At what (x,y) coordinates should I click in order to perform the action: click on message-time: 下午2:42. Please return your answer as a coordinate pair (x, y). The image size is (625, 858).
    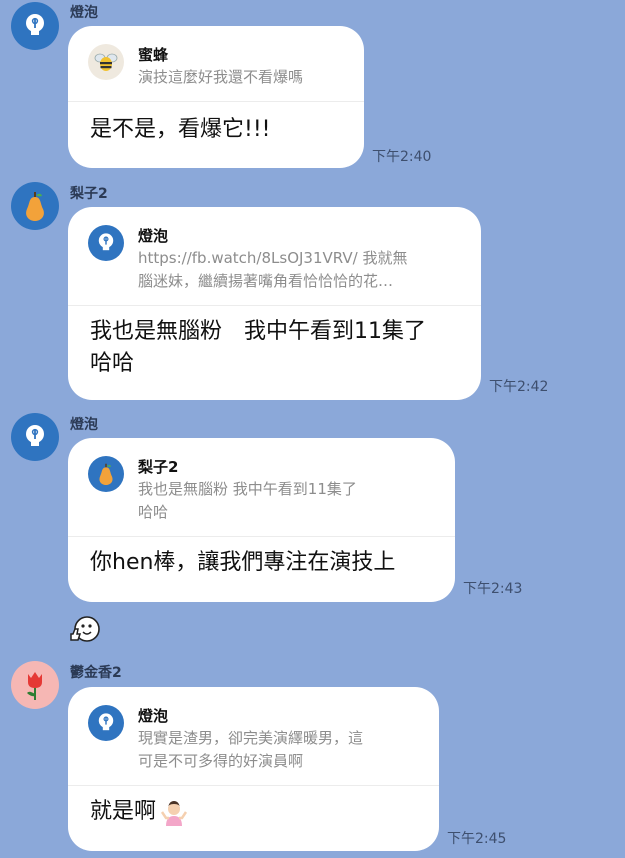
    Looking at the image, I should click on (519, 387).